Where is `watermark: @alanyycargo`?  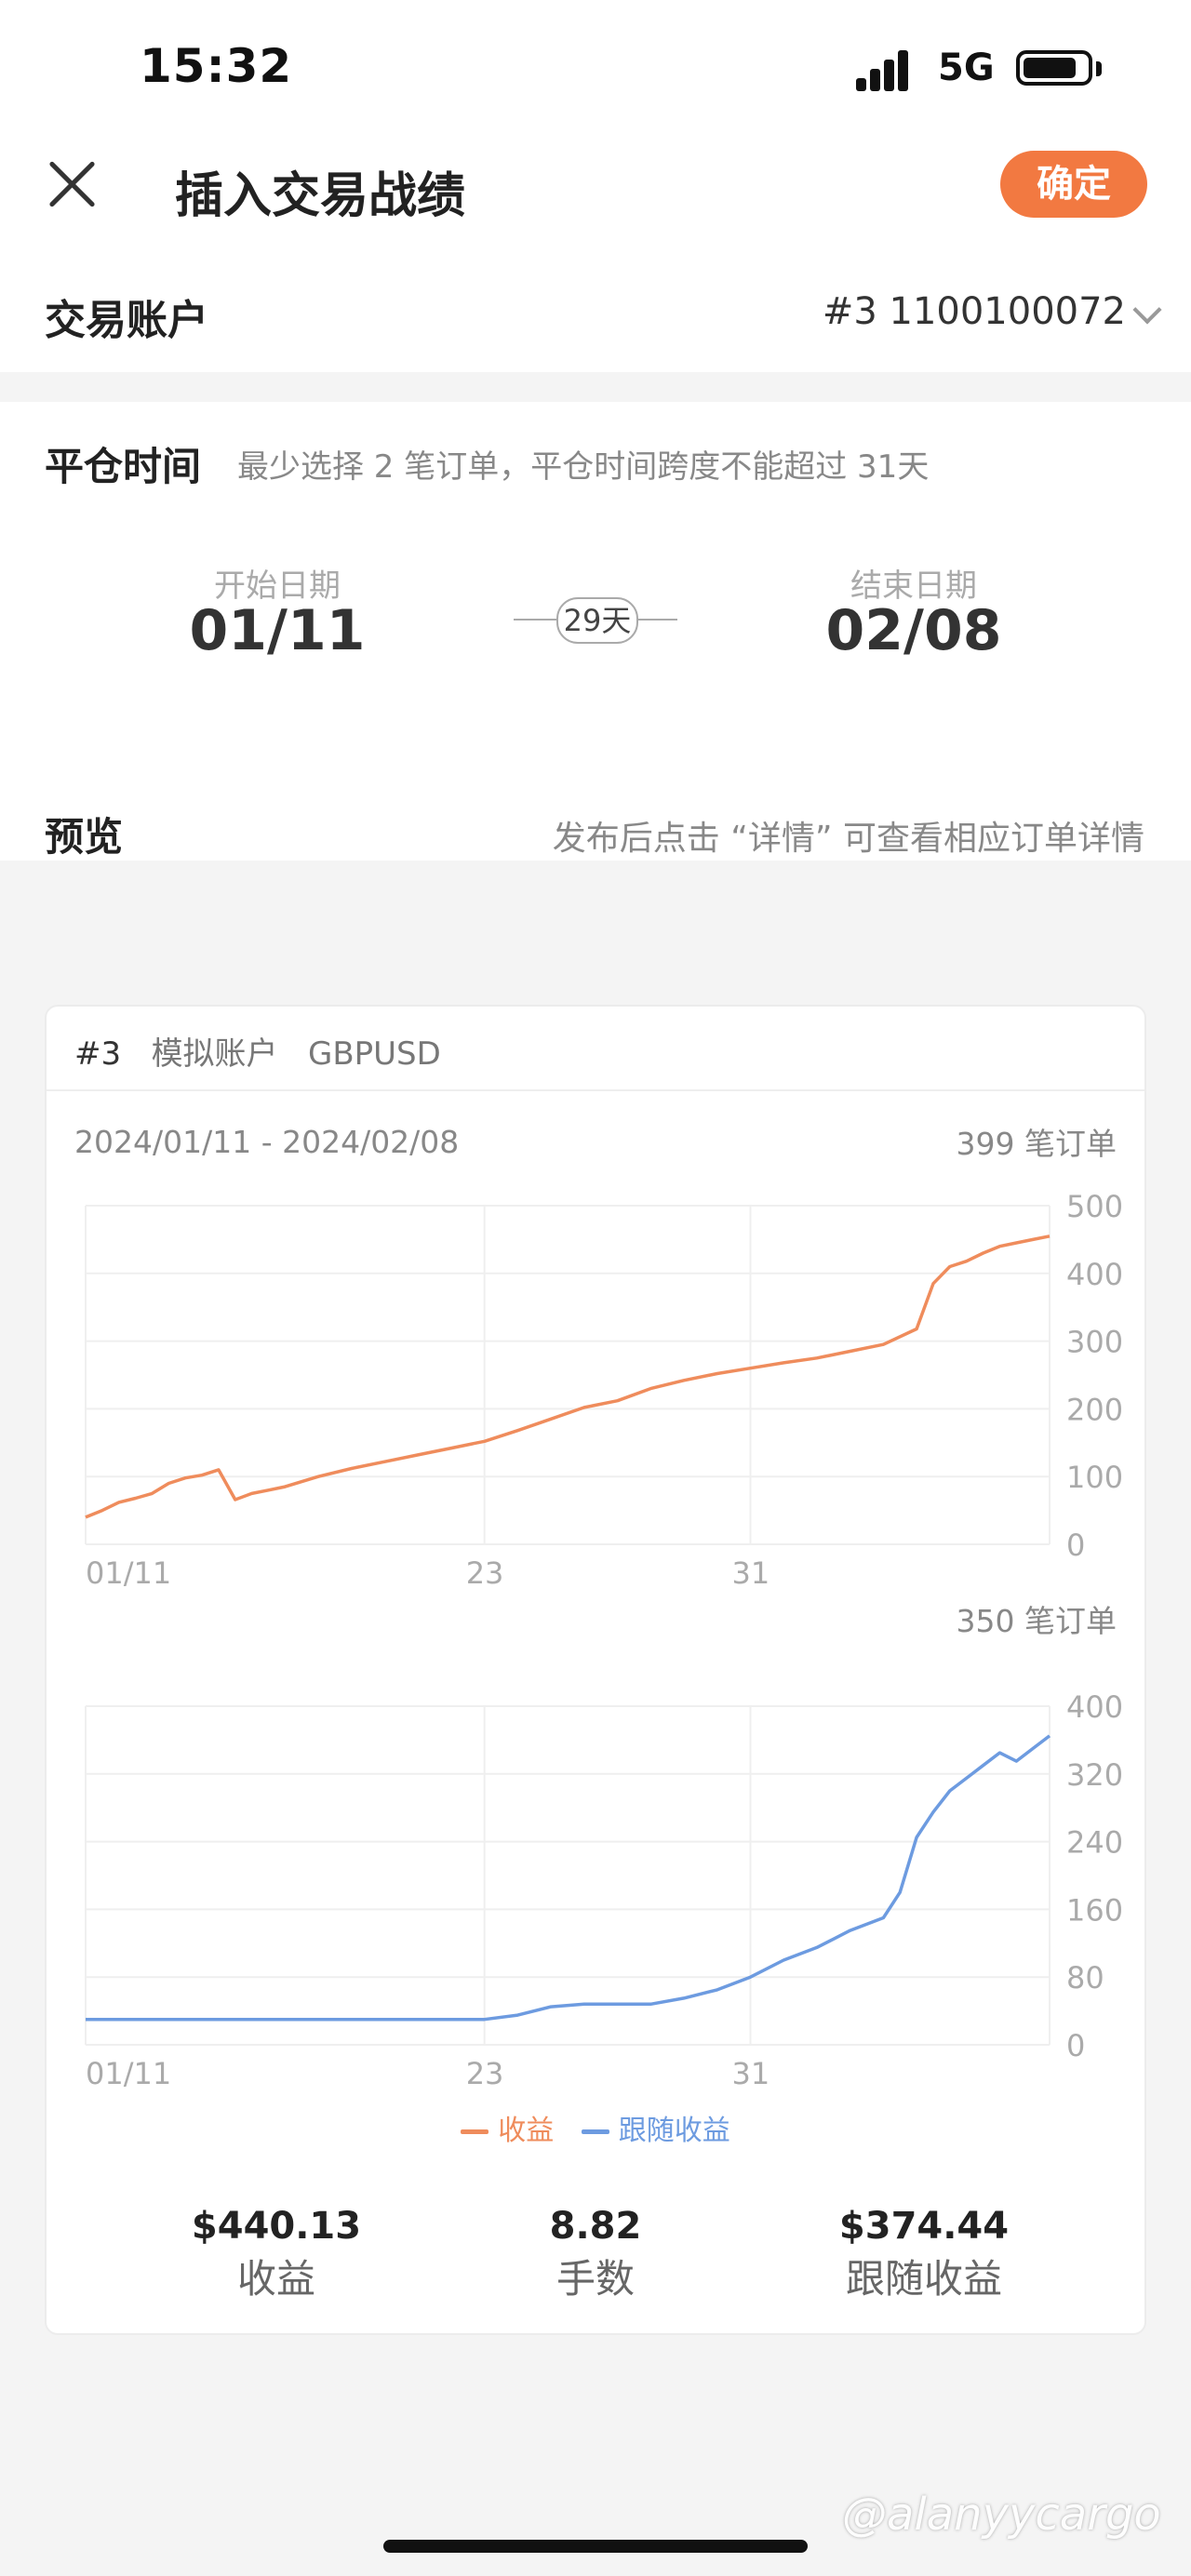 watermark: @alanyycargo is located at coordinates (1001, 2515).